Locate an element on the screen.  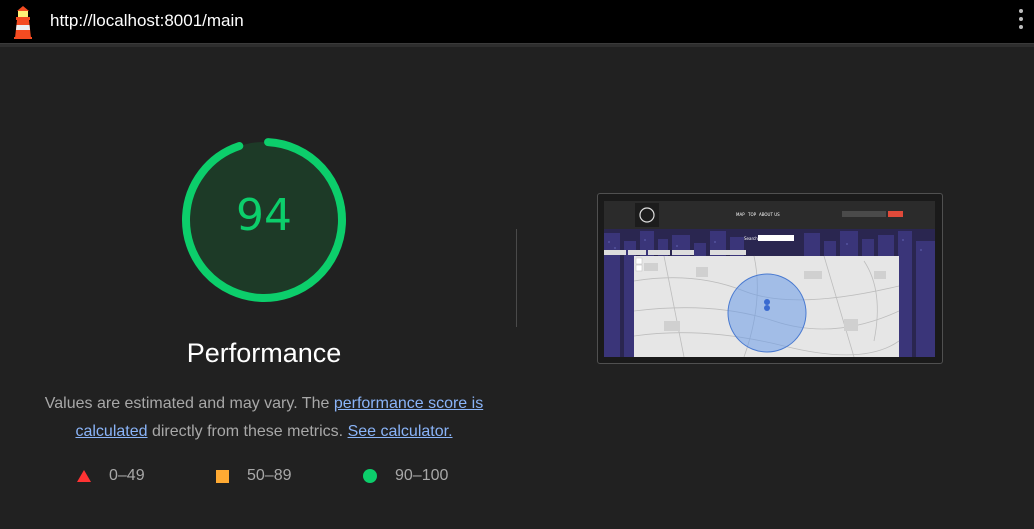
description-text: Values are estimated and may vary. The is located at coordinates (189, 403).